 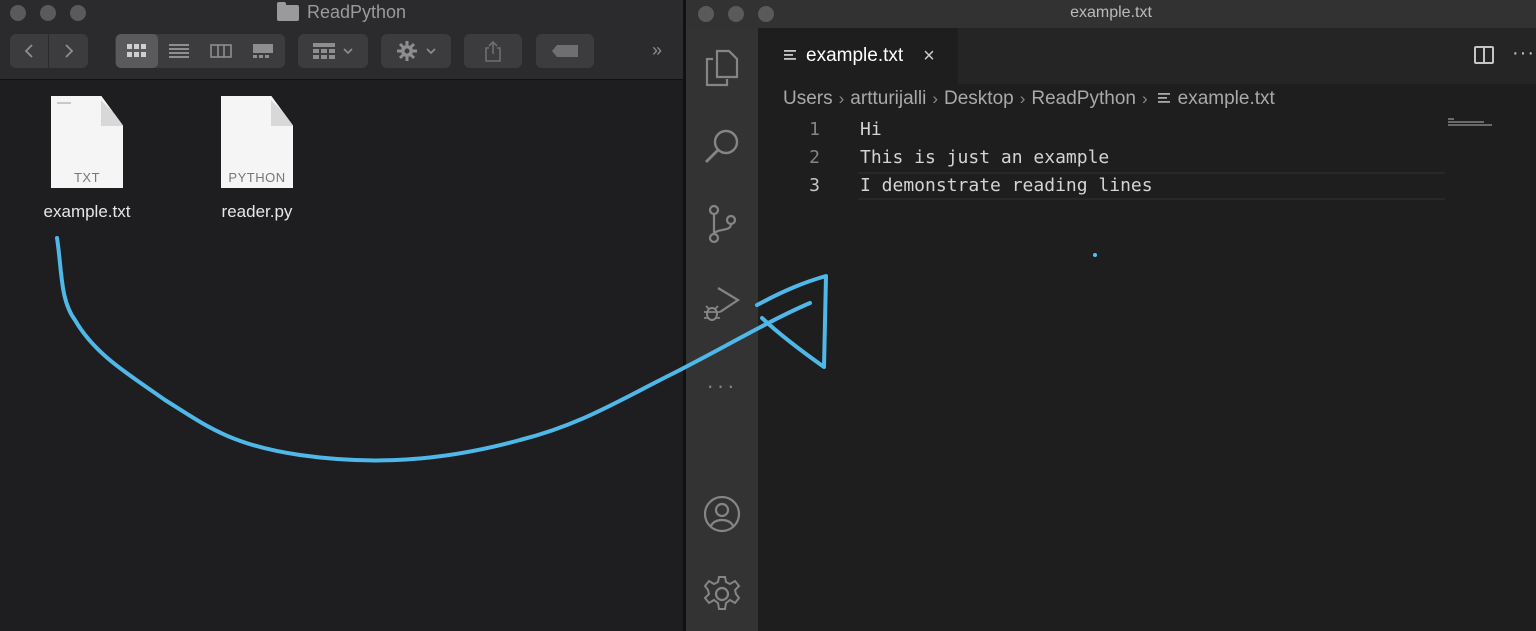 I want to click on run-debug-icon, so click(x=722, y=304).